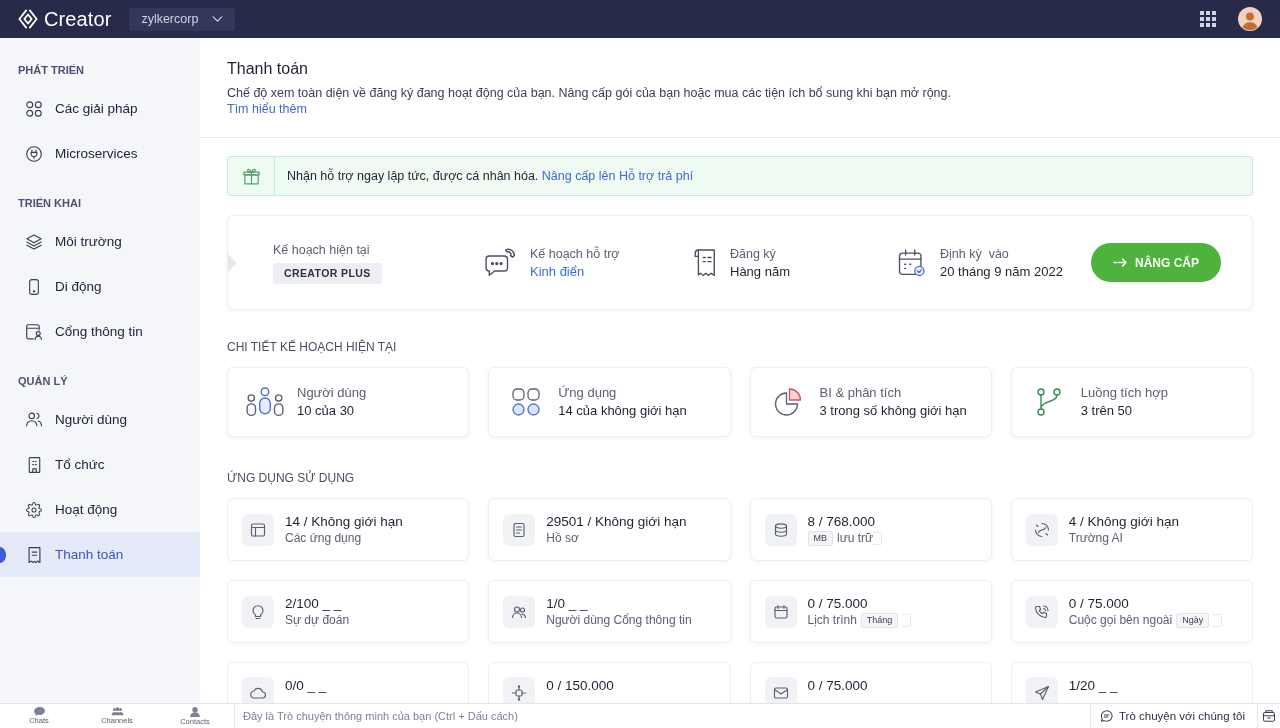  Describe the element at coordinates (34, 108) in the screenshot. I see `circles-grid-icon` at that location.